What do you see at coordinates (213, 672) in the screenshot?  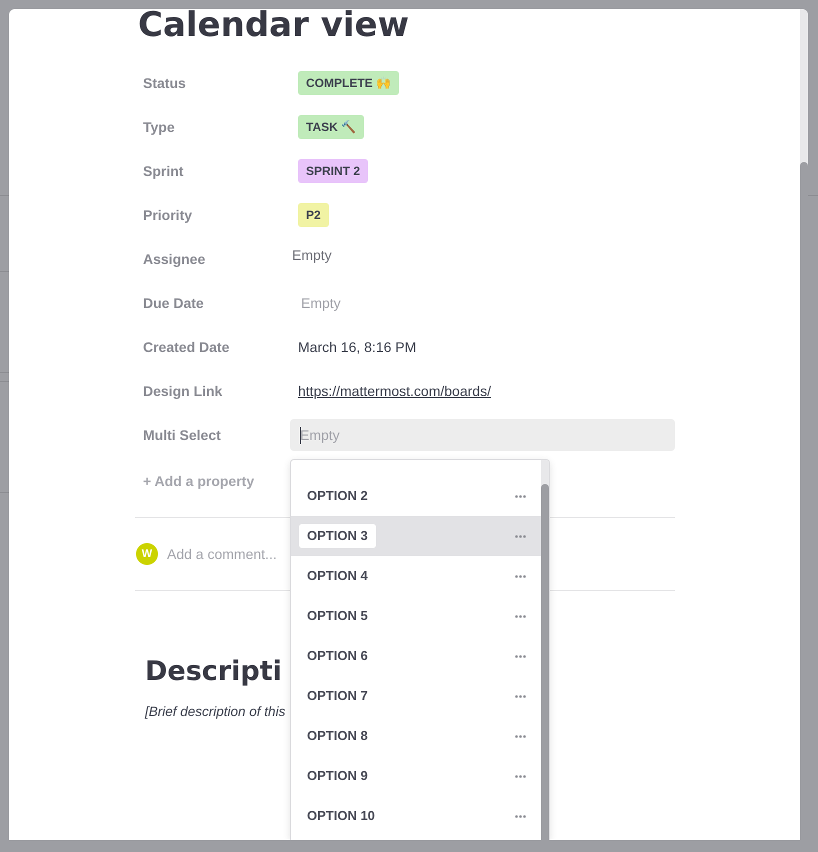 I see `description-heading: Descripti` at bounding box center [213, 672].